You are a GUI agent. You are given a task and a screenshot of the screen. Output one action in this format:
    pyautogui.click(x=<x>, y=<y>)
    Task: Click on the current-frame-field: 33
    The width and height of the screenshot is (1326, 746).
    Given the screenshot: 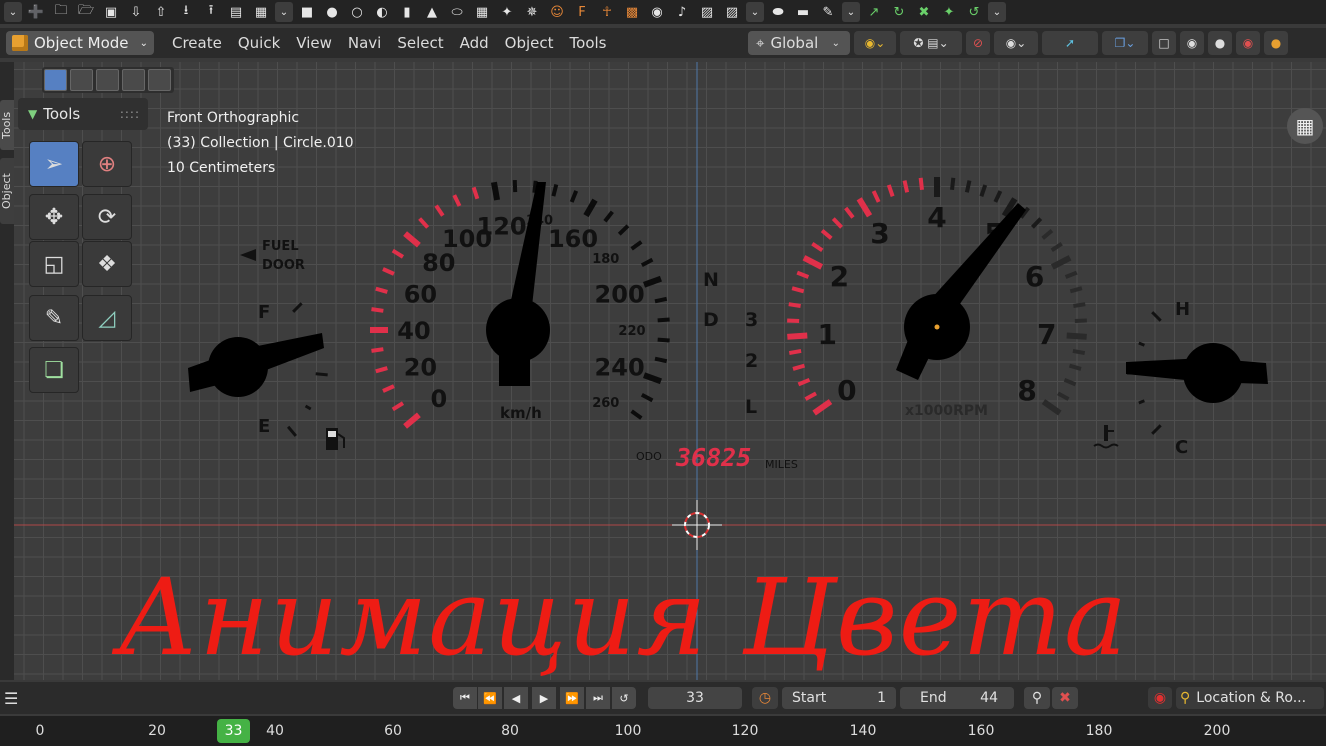 What is the action you would take?
    pyautogui.click(x=695, y=698)
    